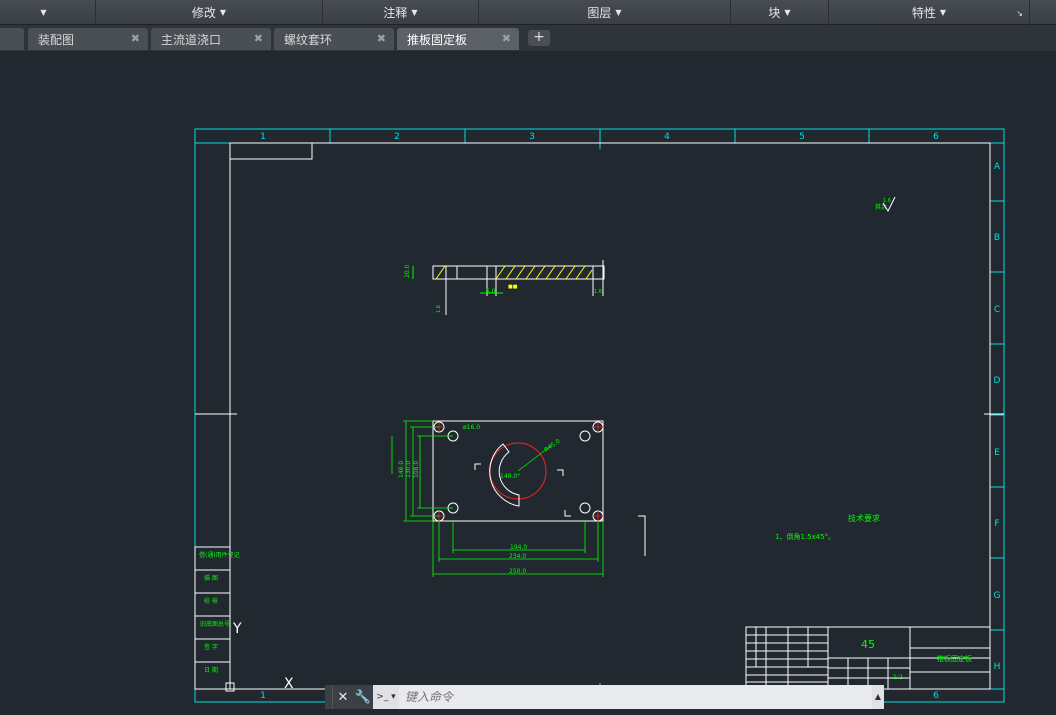 The height and width of the screenshot is (715, 1056). Describe the element at coordinates (1019, 13) in the screenshot. I see `panel-launcher-icon: ↘` at that location.